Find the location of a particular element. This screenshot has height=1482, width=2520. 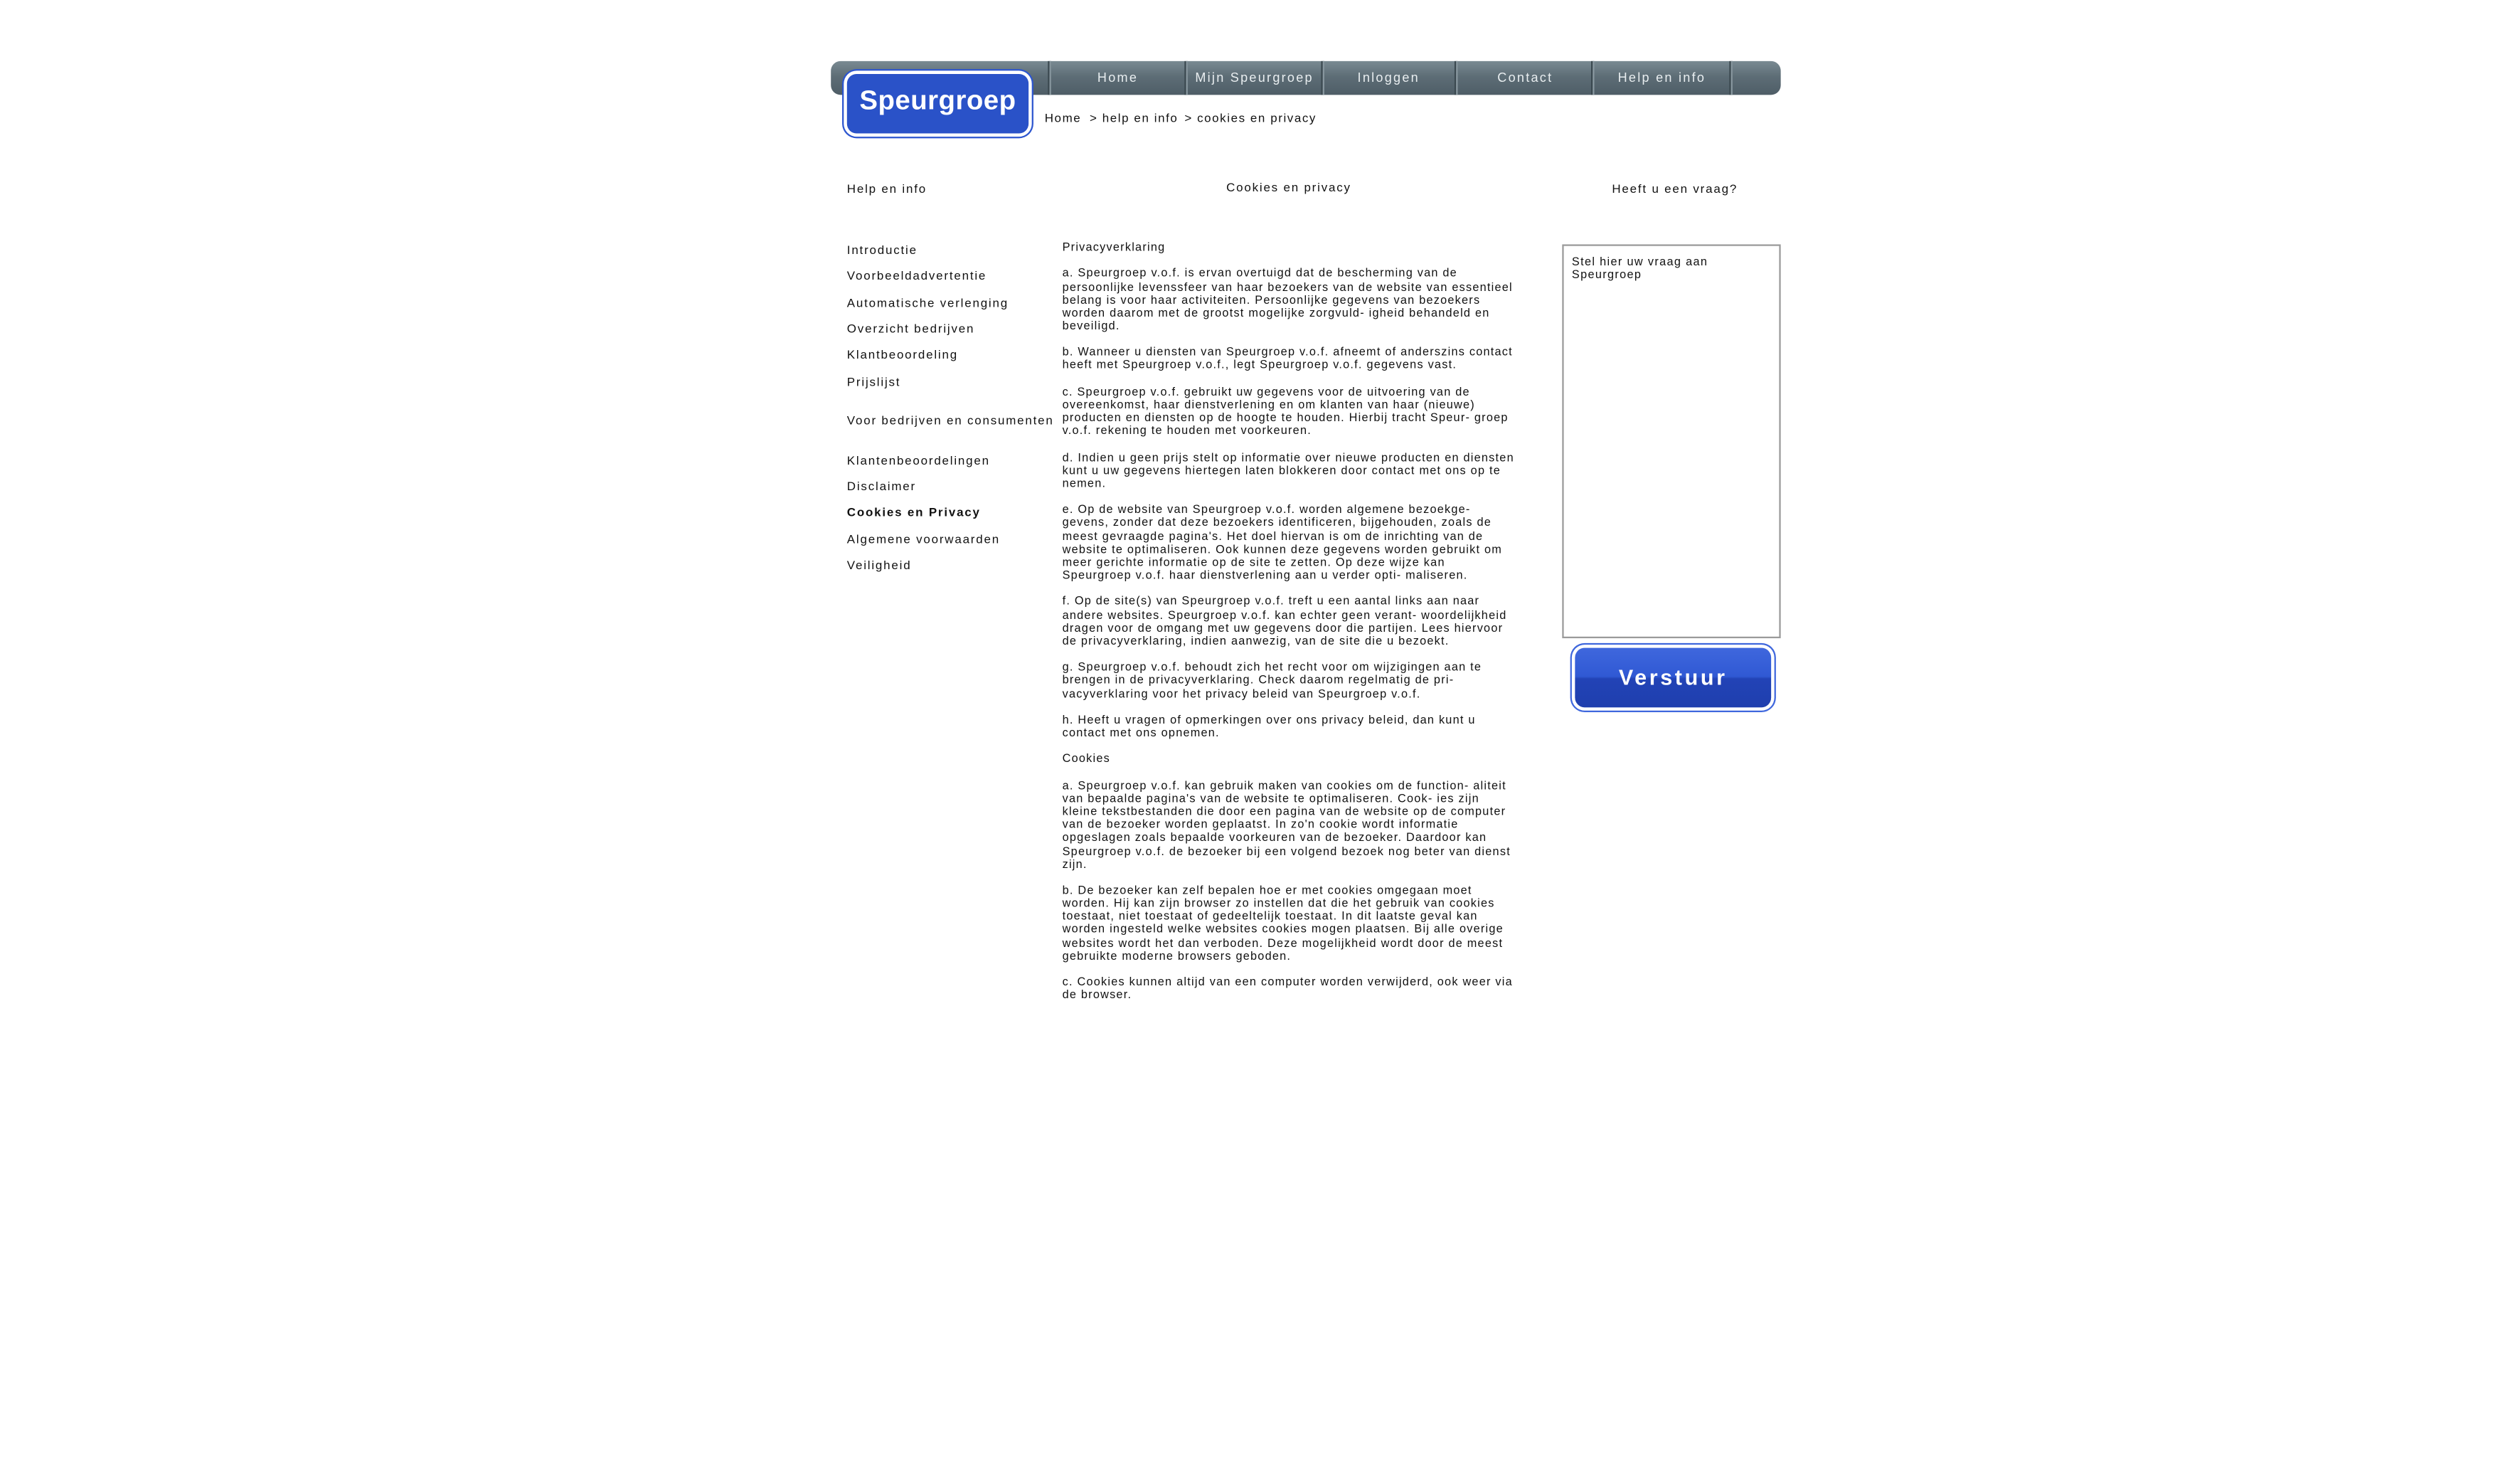

sidebar-item-automatische-verlenging: Automatische verlenging is located at coordinates (928, 303).